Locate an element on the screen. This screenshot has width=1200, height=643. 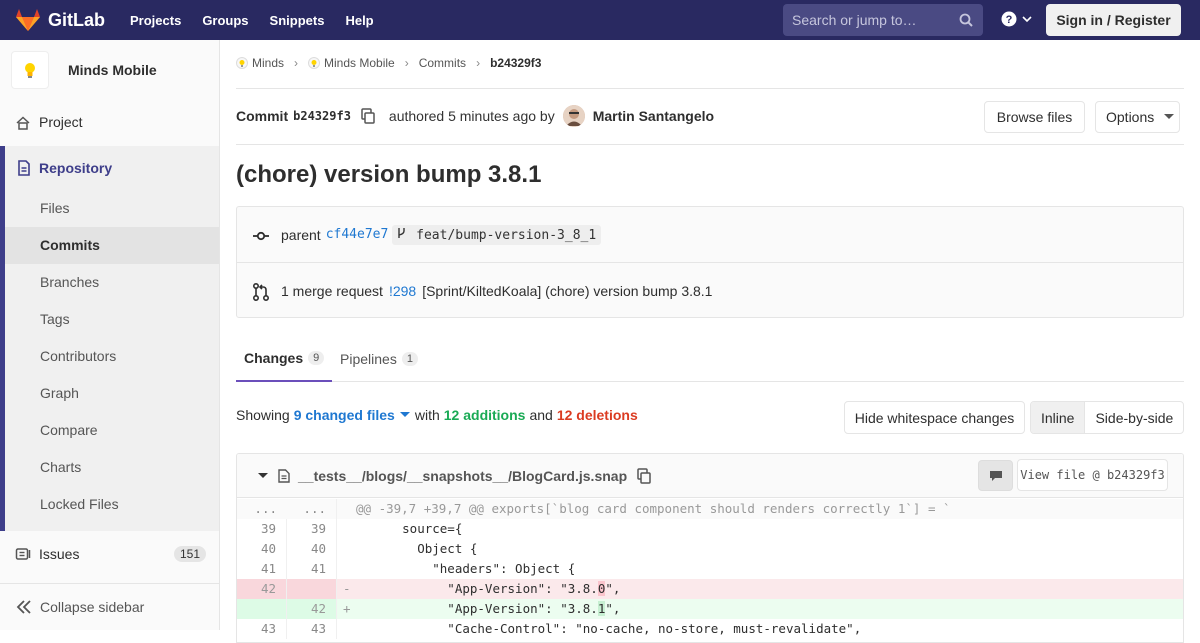
nav-snippets: Snippets is located at coordinates (297, 20).